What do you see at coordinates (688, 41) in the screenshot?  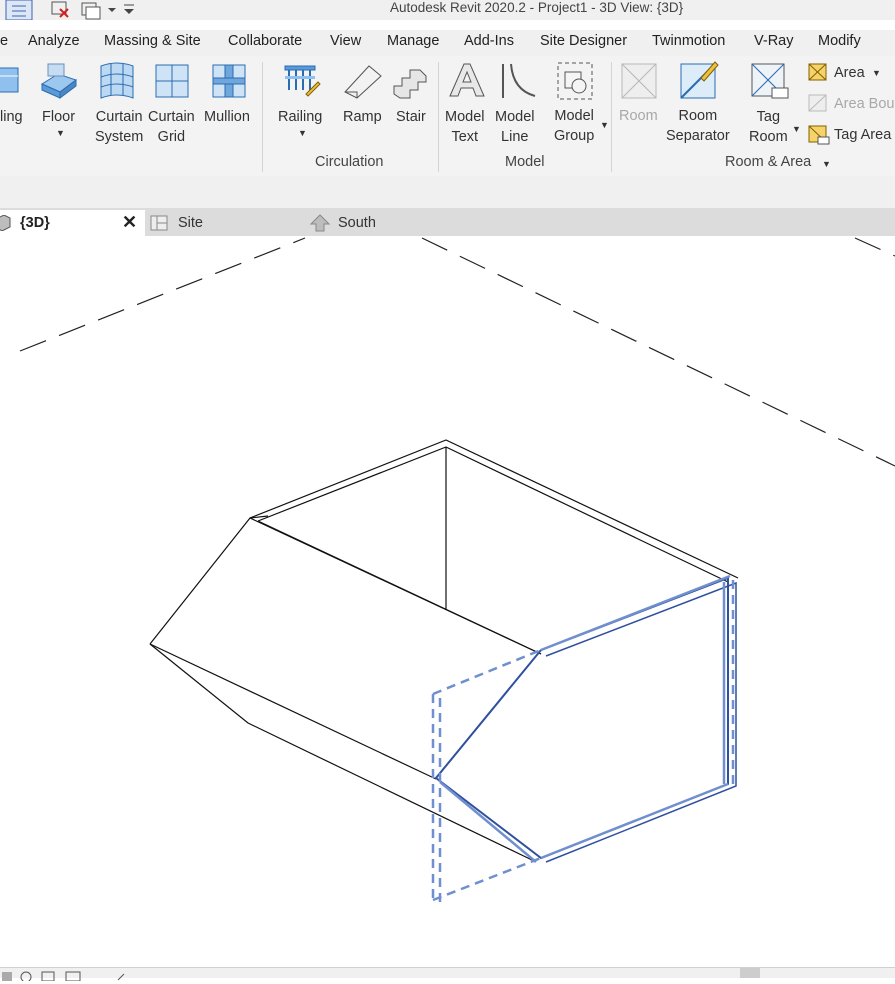 I see `menu-item-twinmotion: Twinmotion` at bounding box center [688, 41].